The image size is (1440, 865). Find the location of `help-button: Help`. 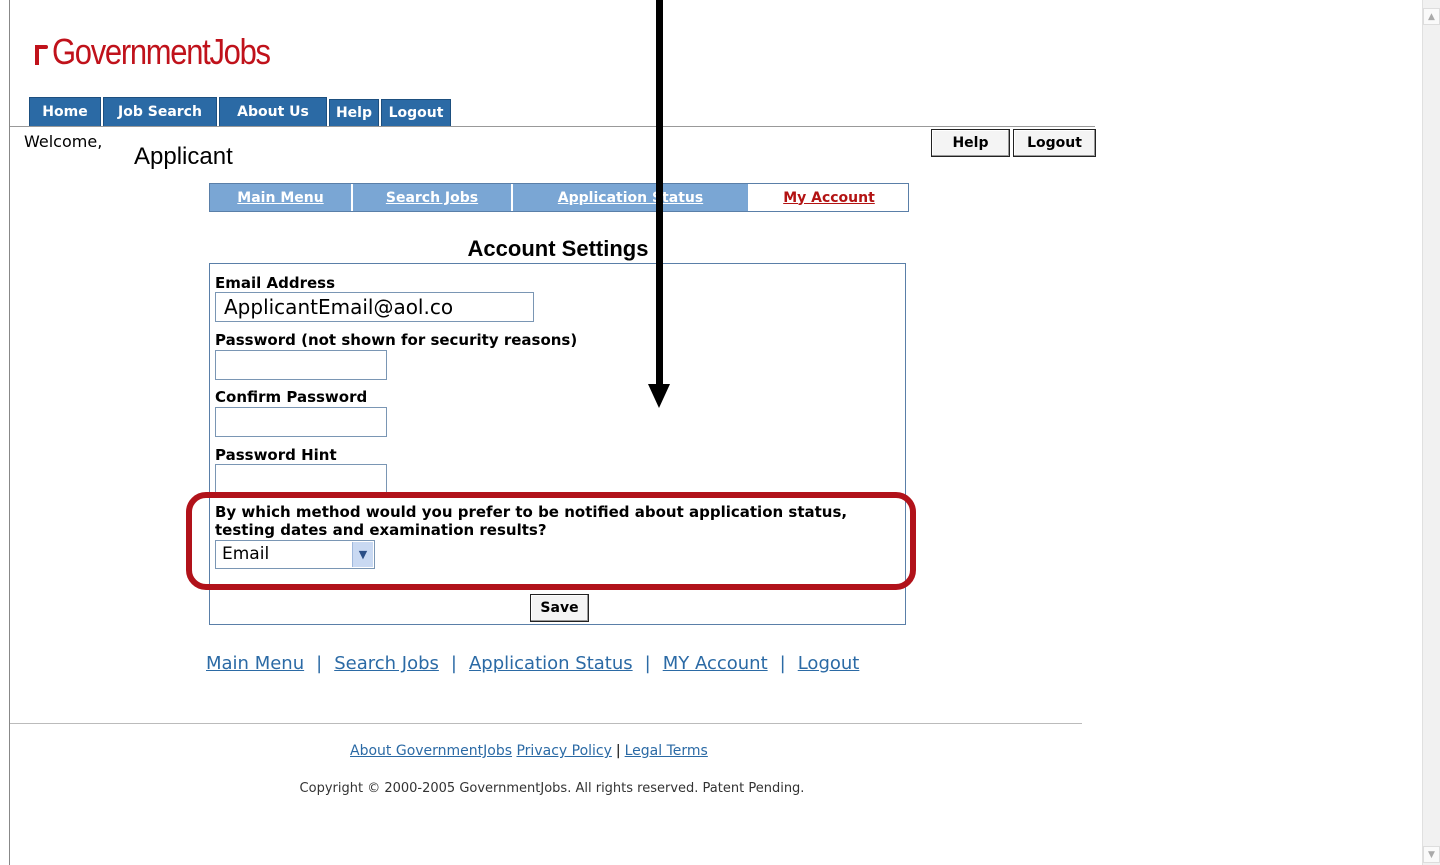

help-button: Help is located at coordinates (970, 143).